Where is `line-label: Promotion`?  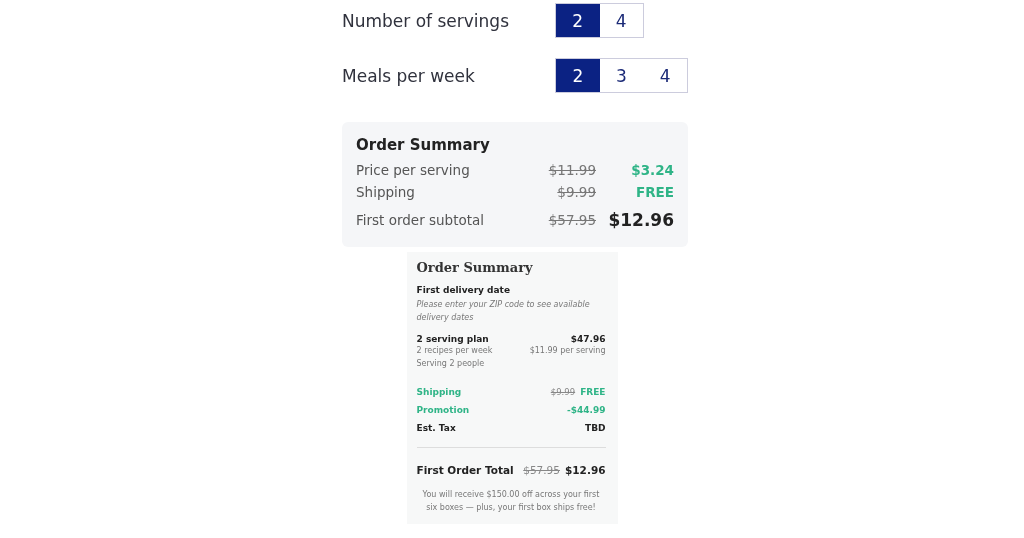
line-label: Promotion is located at coordinates (443, 410).